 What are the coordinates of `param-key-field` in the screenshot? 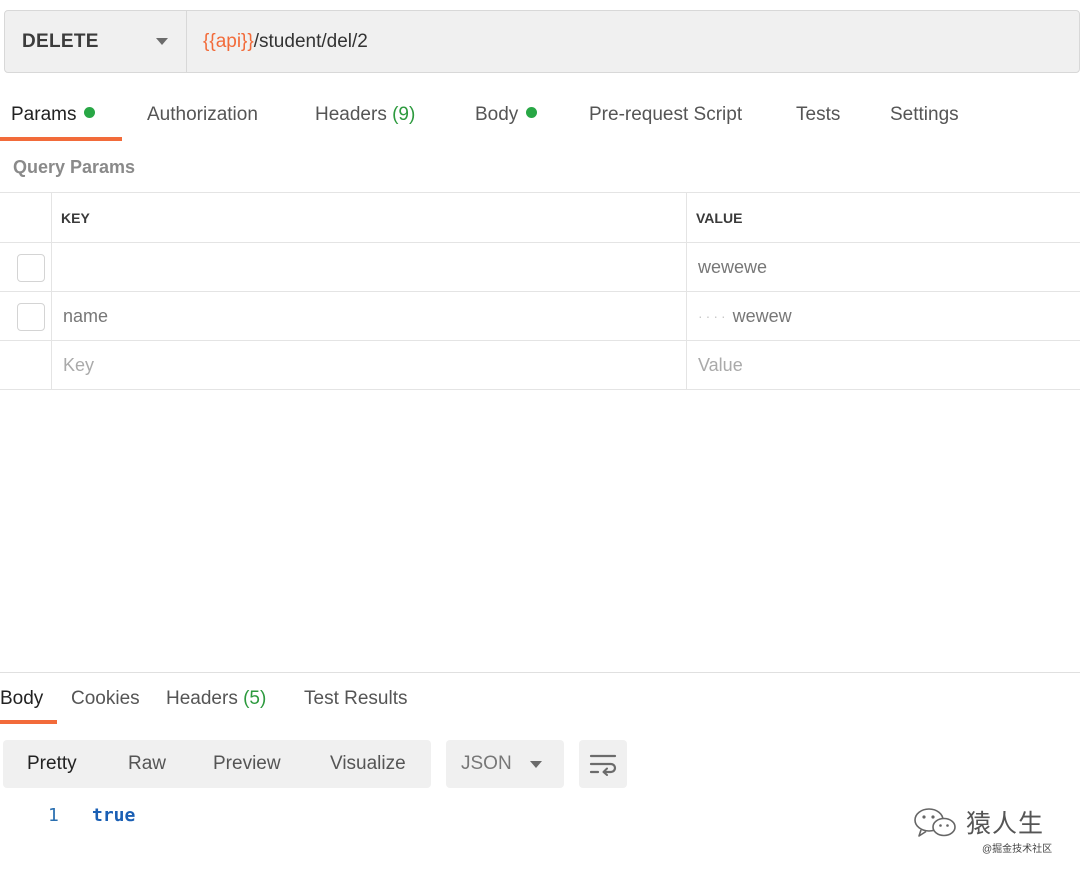 It's located at (369, 267).